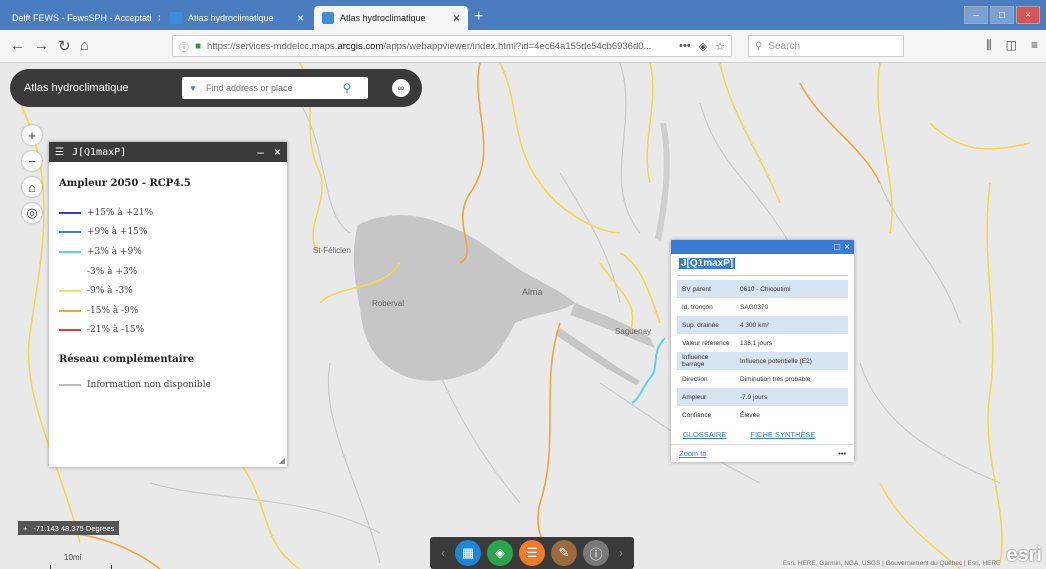 The width and height of the screenshot is (1046, 569). What do you see at coordinates (976, 15) in the screenshot?
I see `minimize-icon: –` at bounding box center [976, 15].